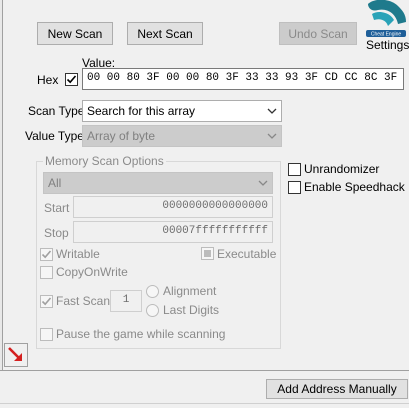  I want to click on new-scan-button: New Scan, so click(75, 33).